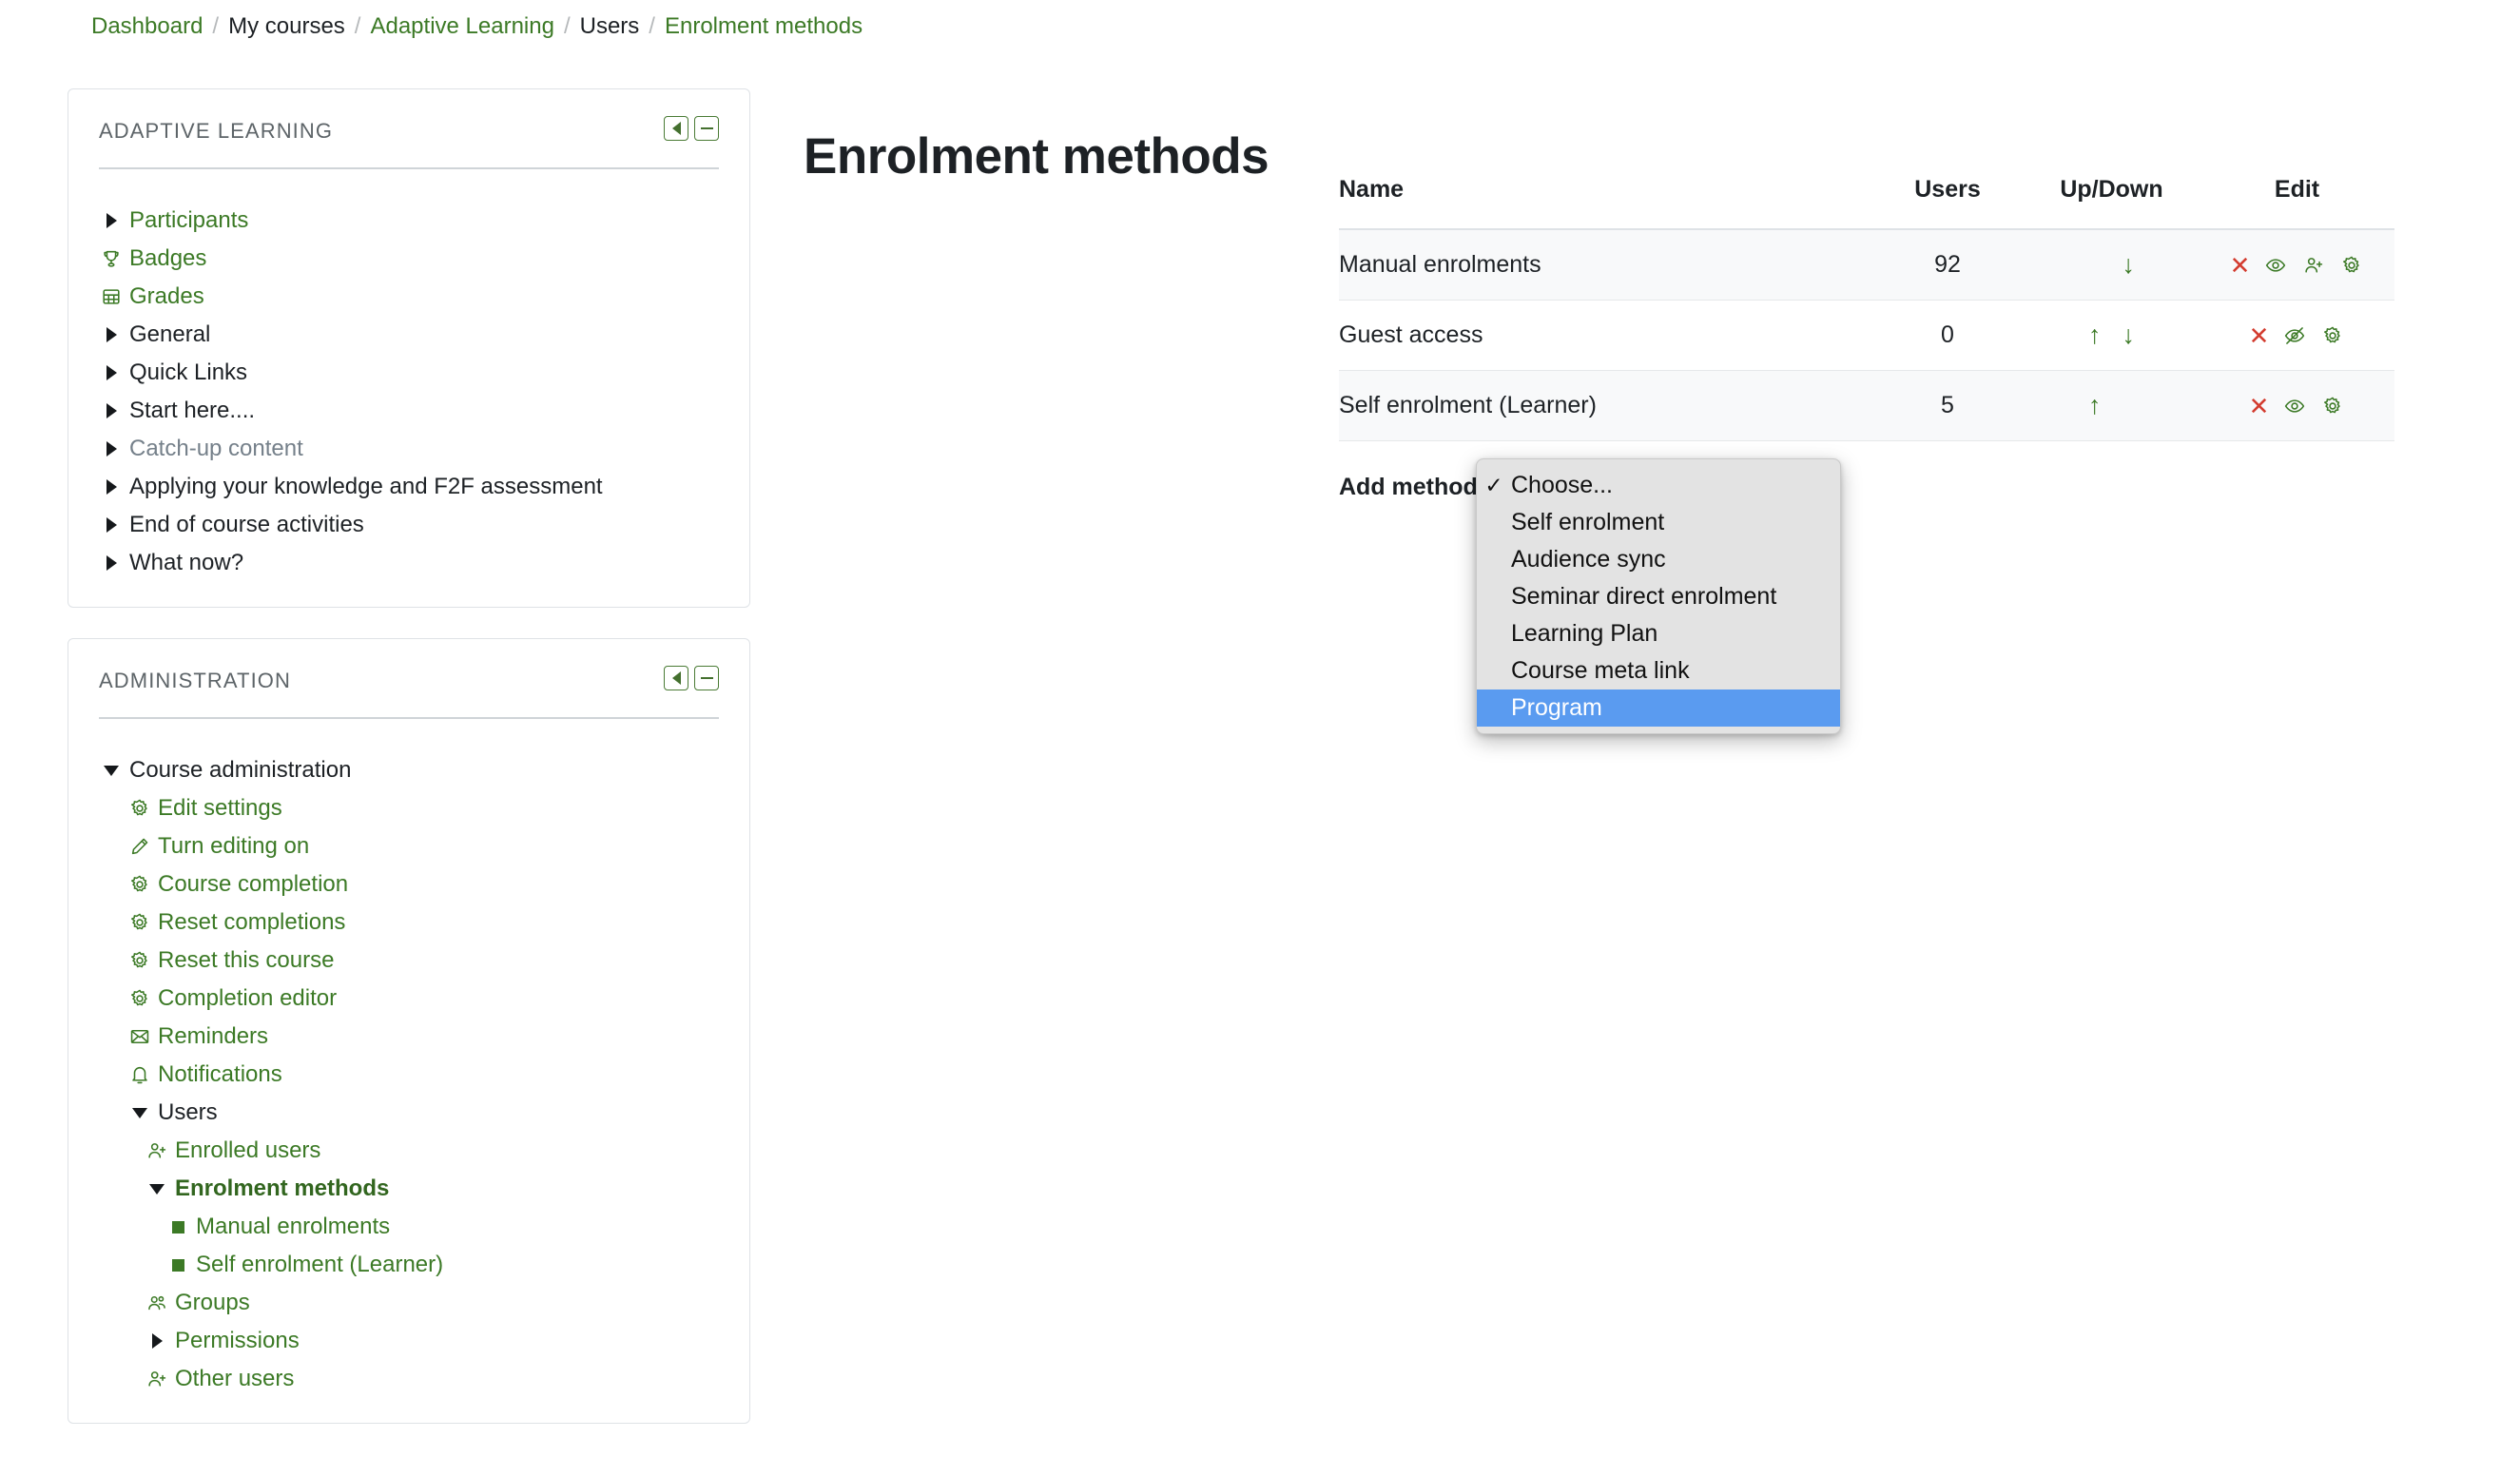  I want to click on nav-item-catch-up-content: Catch-up content, so click(409, 449).